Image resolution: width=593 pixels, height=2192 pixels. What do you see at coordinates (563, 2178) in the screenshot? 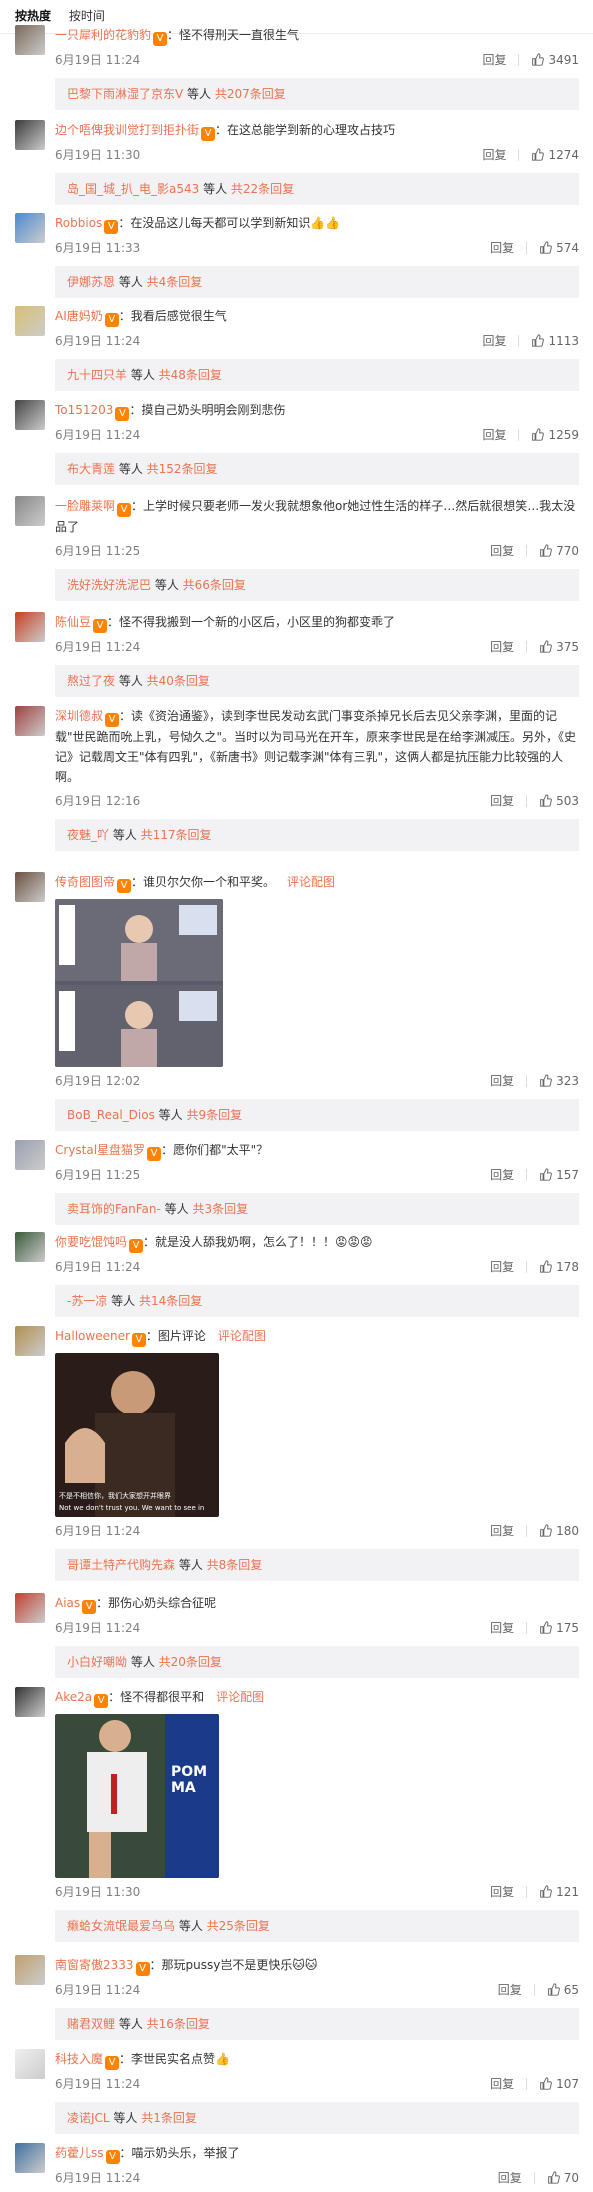
I see `like-button: 70` at bounding box center [563, 2178].